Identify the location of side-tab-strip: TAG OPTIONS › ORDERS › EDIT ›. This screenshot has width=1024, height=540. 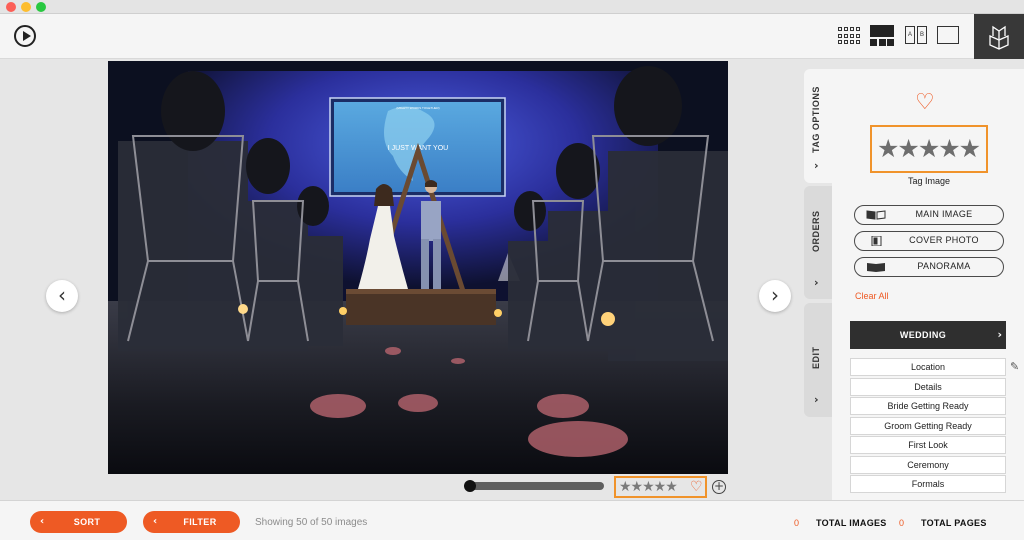
(818, 284).